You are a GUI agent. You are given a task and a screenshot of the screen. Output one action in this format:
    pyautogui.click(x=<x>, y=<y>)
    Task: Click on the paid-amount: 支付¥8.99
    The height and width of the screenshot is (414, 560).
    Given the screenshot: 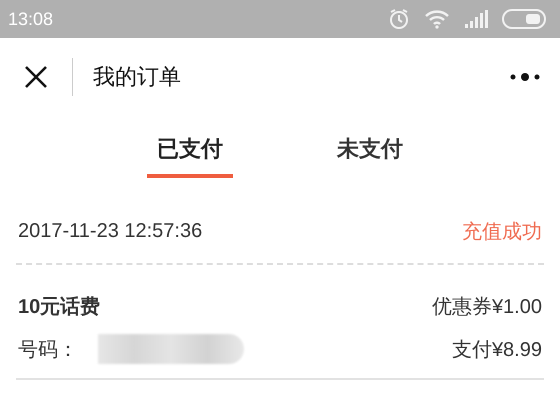 What is the action you would take?
    pyautogui.click(x=497, y=350)
    